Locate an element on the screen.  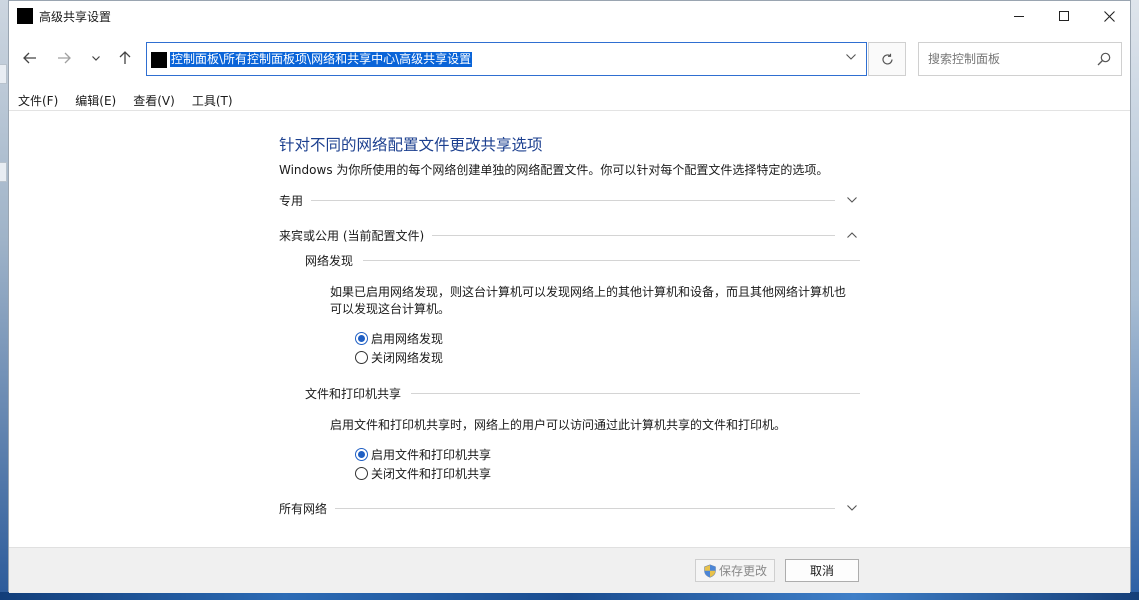
collapse-button is located at coordinates (852, 235).